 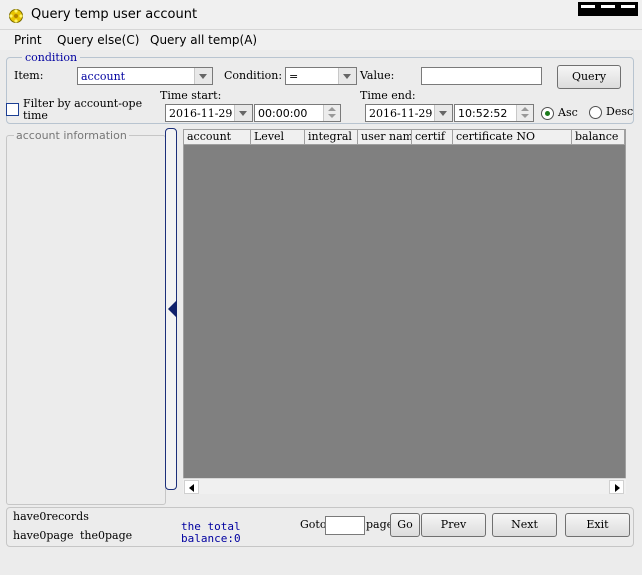 I want to click on window-title: Query temp user account, so click(x=114, y=14).